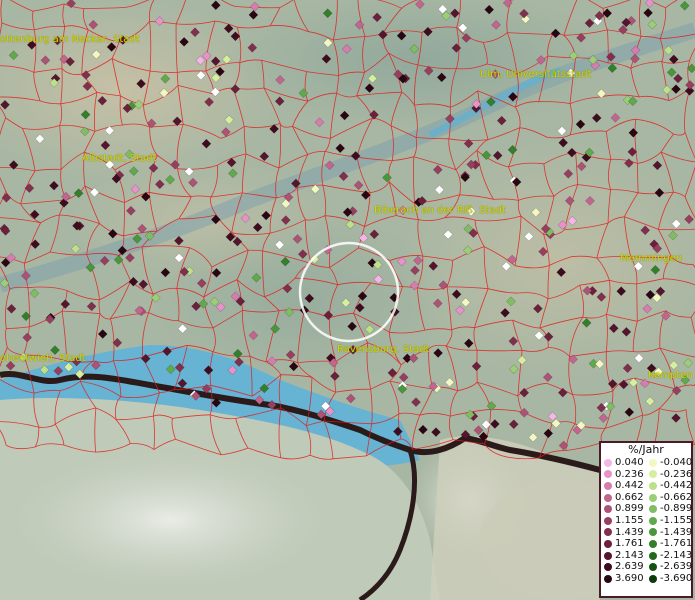 The image size is (695, 600). What do you see at coordinates (629, 462) in the screenshot?
I see `legend-value: 0.040` at bounding box center [629, 462].